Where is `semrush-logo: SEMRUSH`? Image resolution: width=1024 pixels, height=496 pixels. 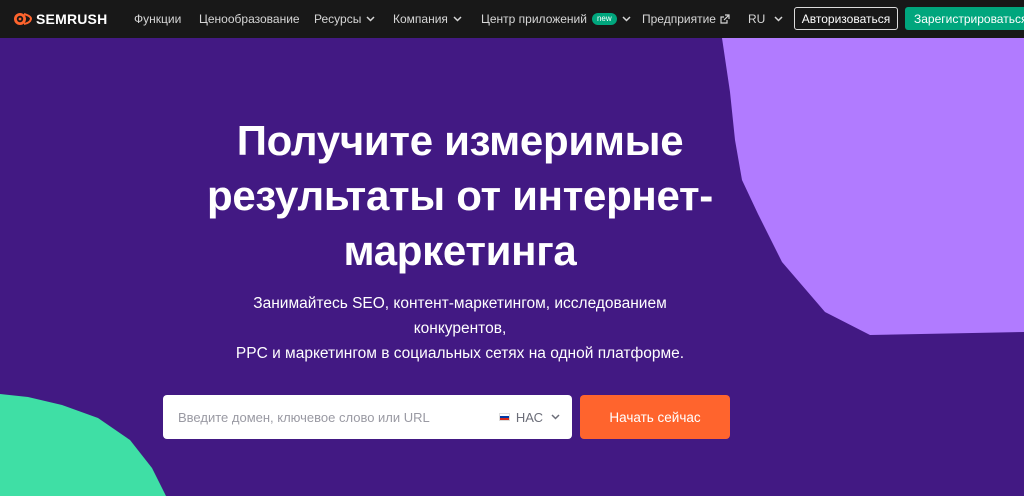 semrush-logo: SEMRUSH is located at coordinates (59, 19).